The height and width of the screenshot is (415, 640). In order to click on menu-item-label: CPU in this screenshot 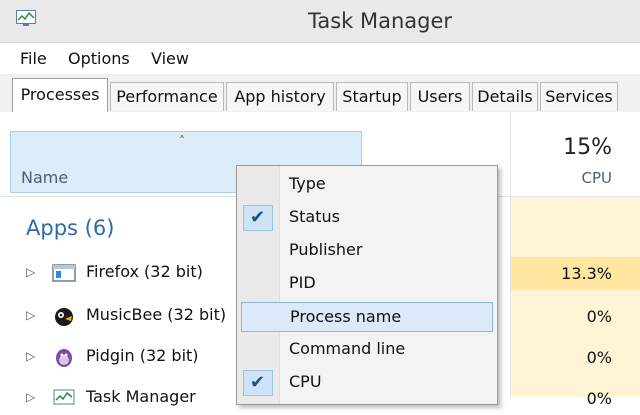, I will do `click(305, 381)`.